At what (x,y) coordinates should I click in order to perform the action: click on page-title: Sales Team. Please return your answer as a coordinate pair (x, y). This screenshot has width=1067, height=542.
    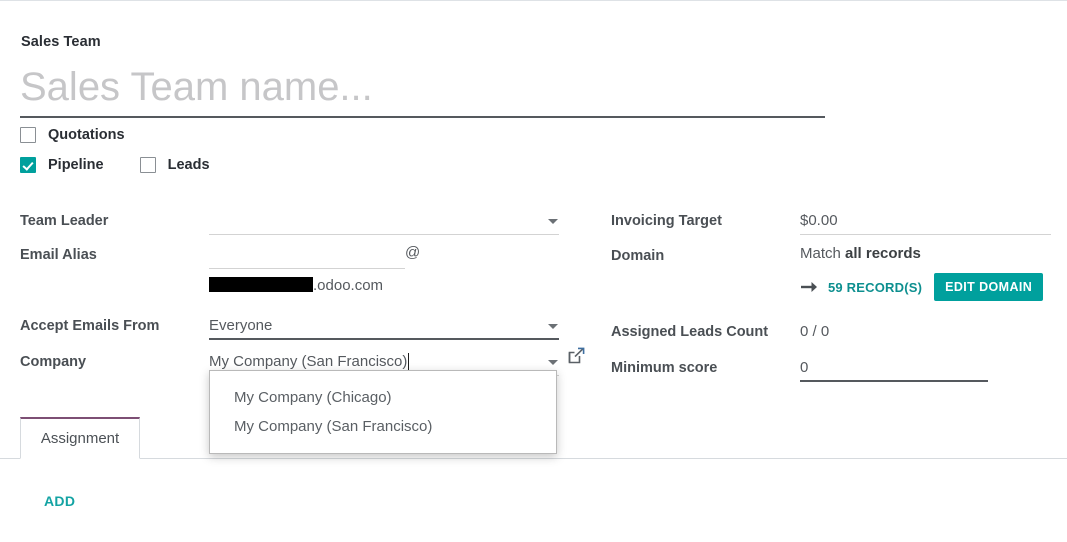
    Looking at the image, I should click on (61, 42).